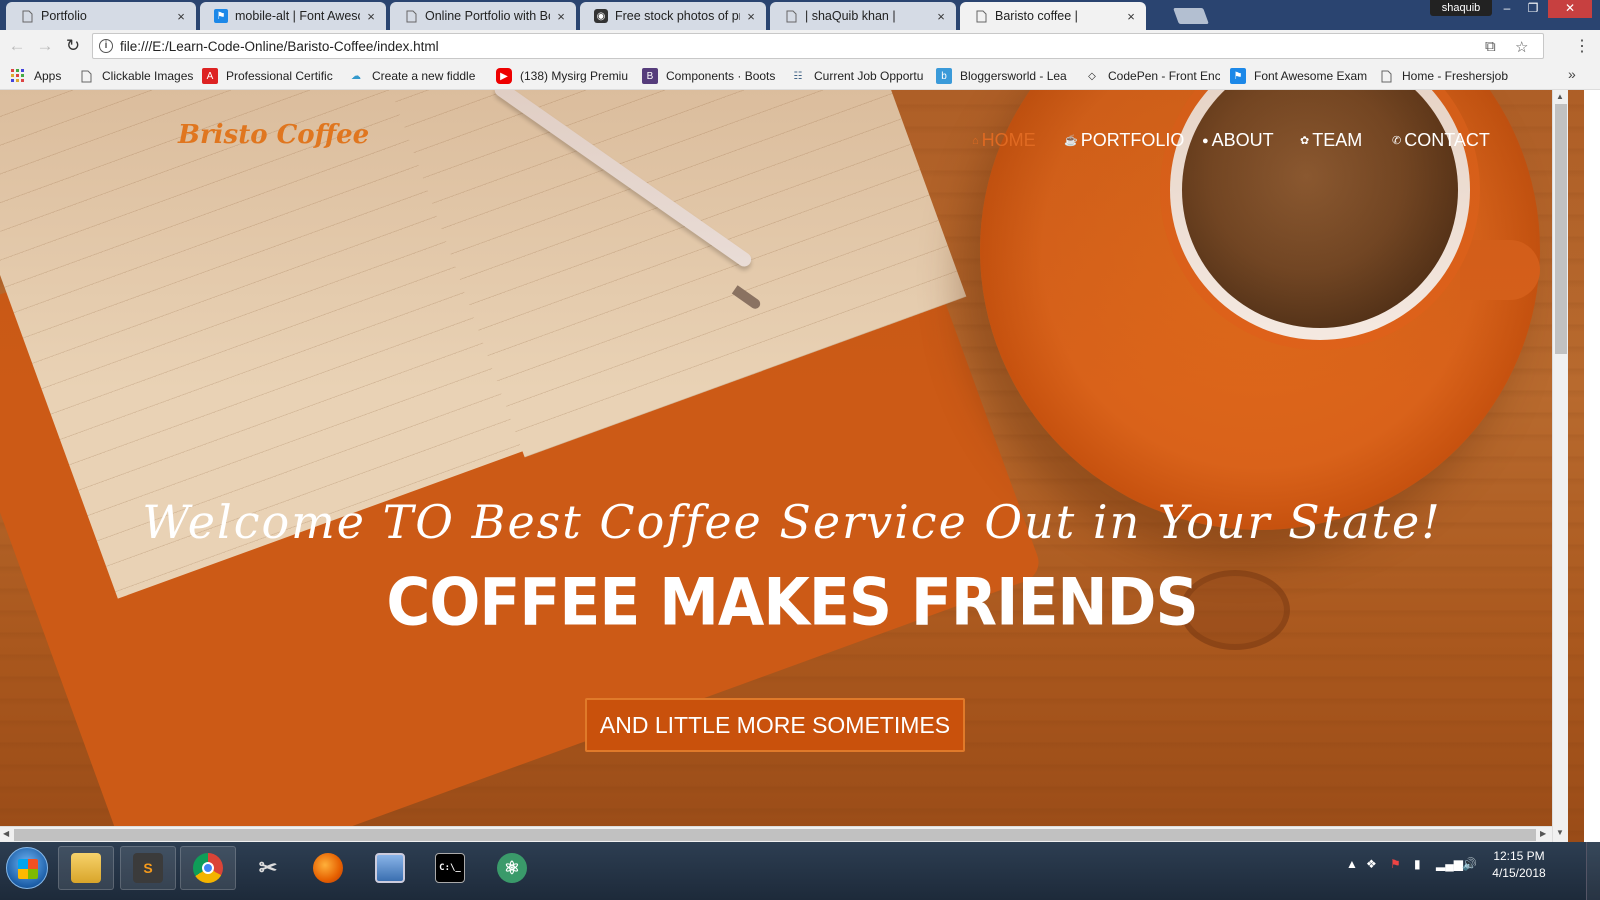 The height and width of the screenshot is (900, 1600). Describe the element at coordinates (1238, 140) in the screenshot. I see `nav-about: ● ABOUT` at that location.